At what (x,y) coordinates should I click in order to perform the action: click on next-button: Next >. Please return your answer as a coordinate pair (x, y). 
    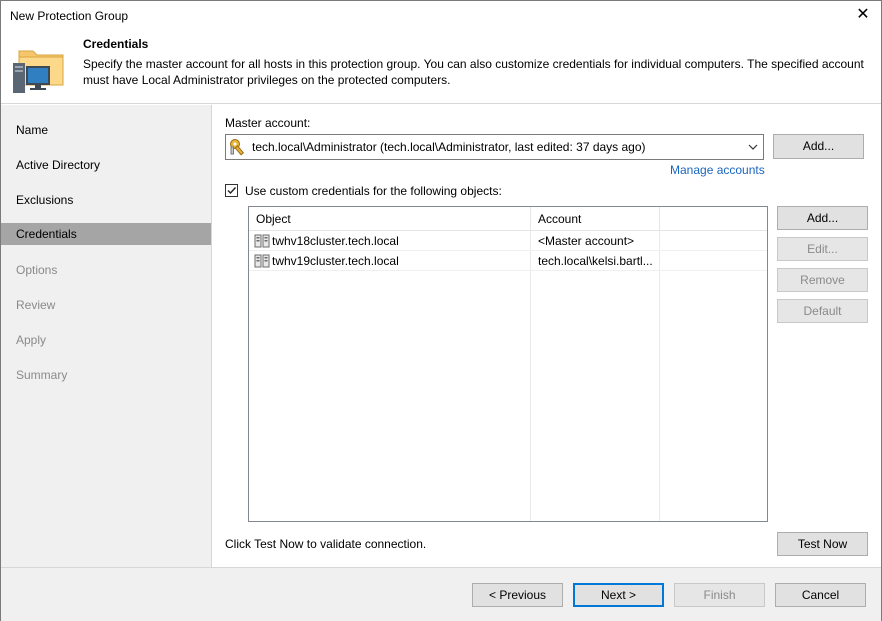
    Looking at the image, I should click on (618, 595).